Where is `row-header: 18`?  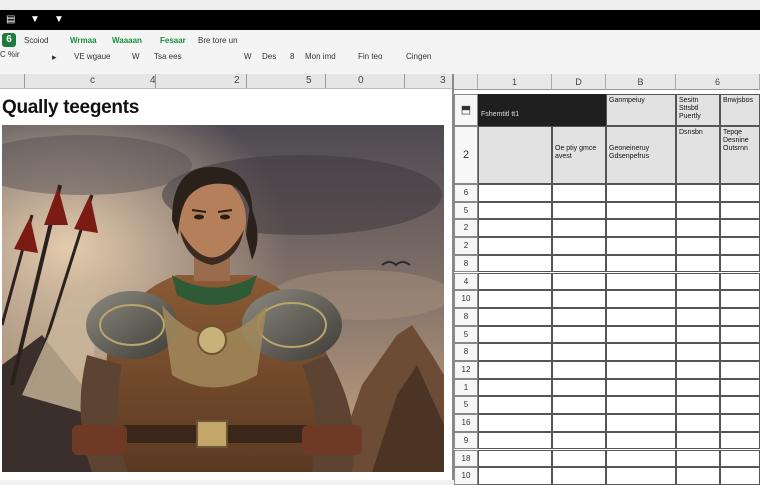
row-header: 18 is located at coordinates (466, 458).